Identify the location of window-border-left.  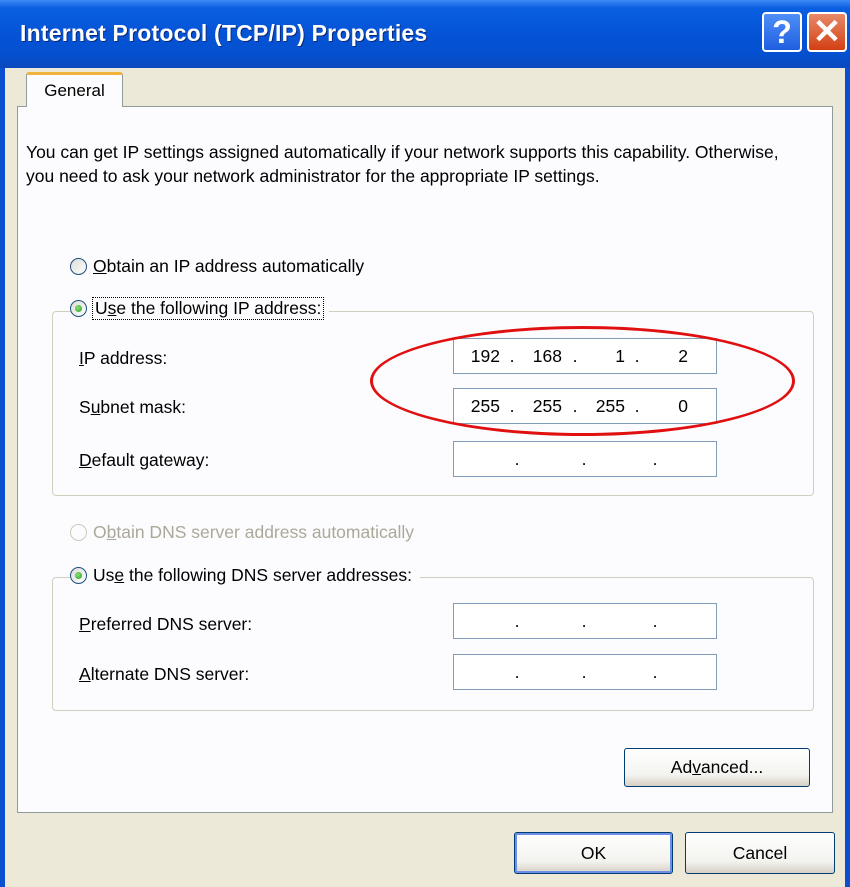
(2, 477).